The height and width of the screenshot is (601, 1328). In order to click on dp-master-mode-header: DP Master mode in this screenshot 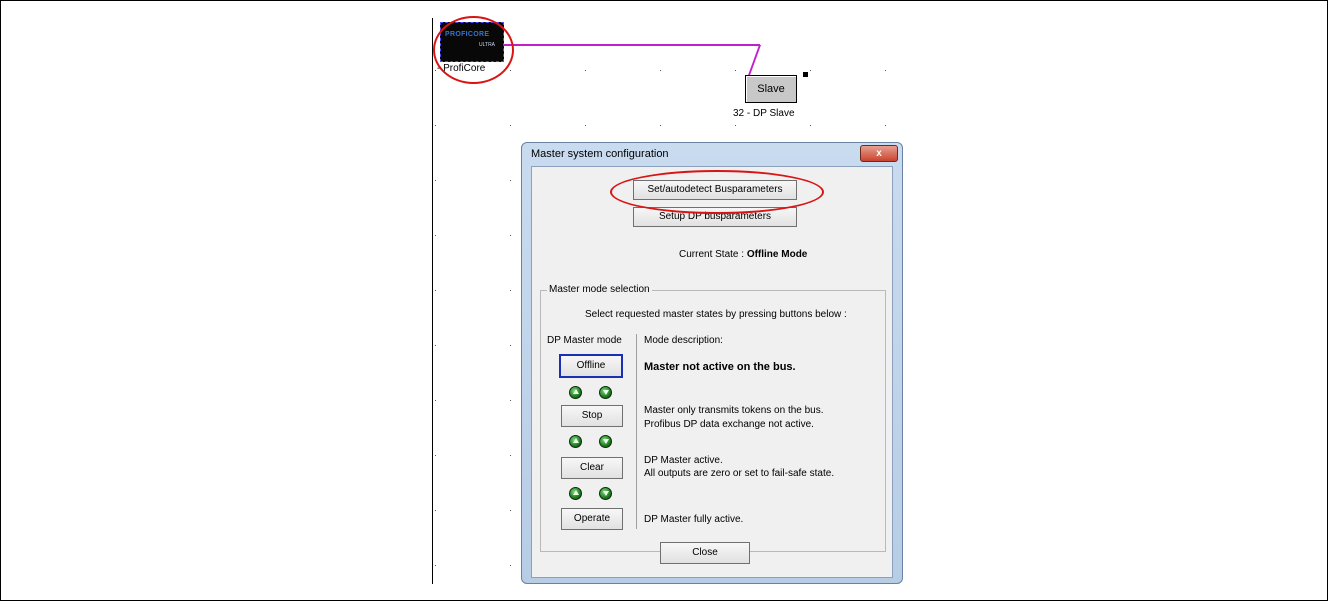, I will do `click(584, 340)`.